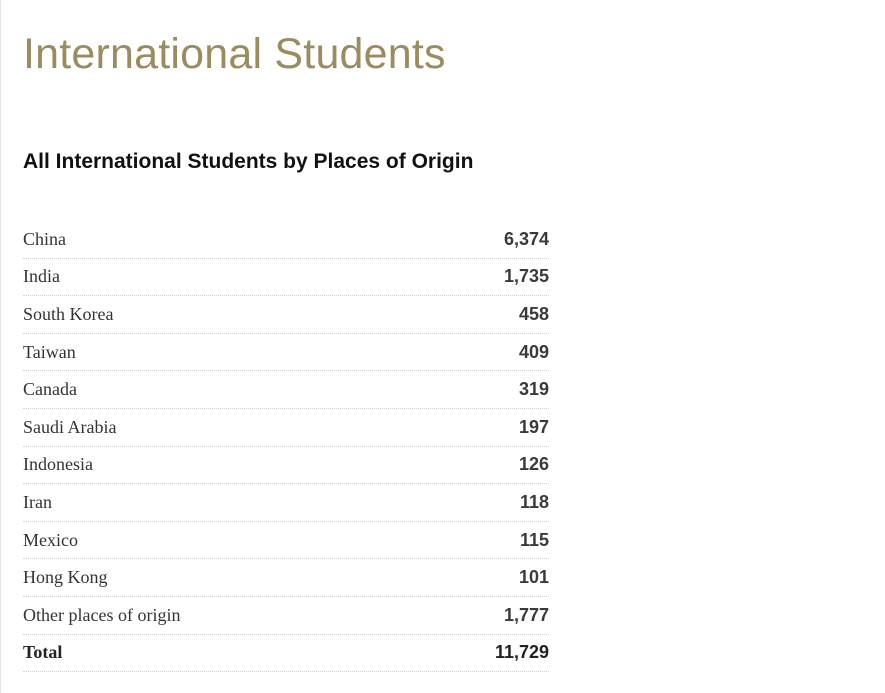 This screenshot has width=885, height=693. I want to click on table-row: Iran 118, so click(286, 503).